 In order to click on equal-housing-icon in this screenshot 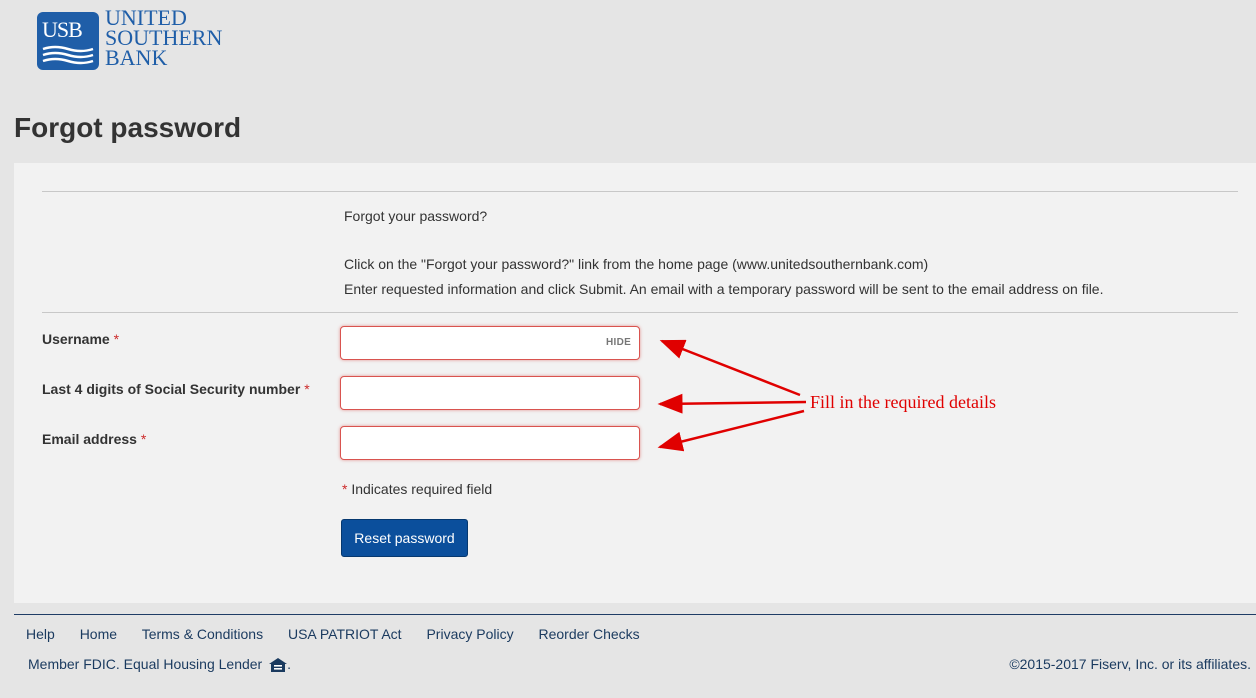, I will do `click(278, 665)`.